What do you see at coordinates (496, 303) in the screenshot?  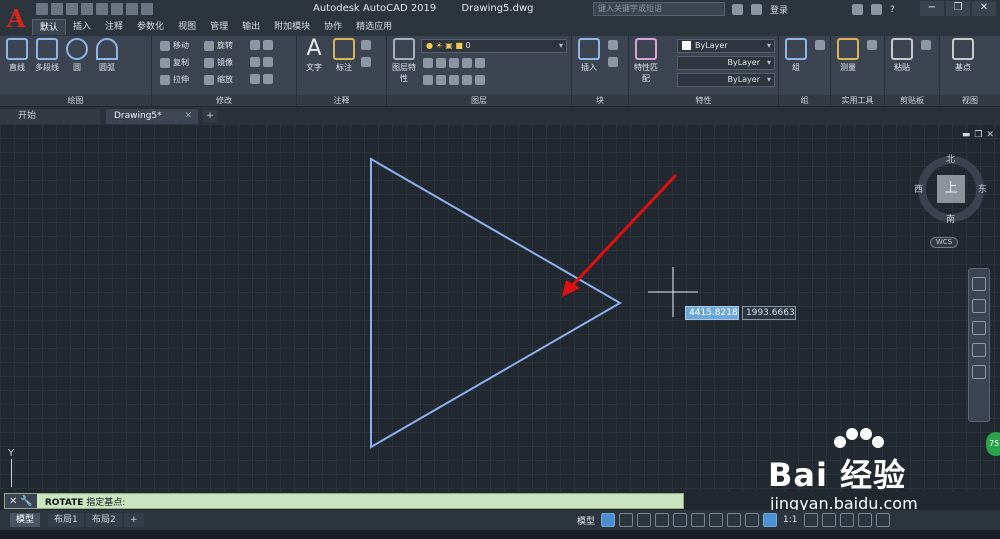 I see `triangle-shape` at bounding box center [496, 303].